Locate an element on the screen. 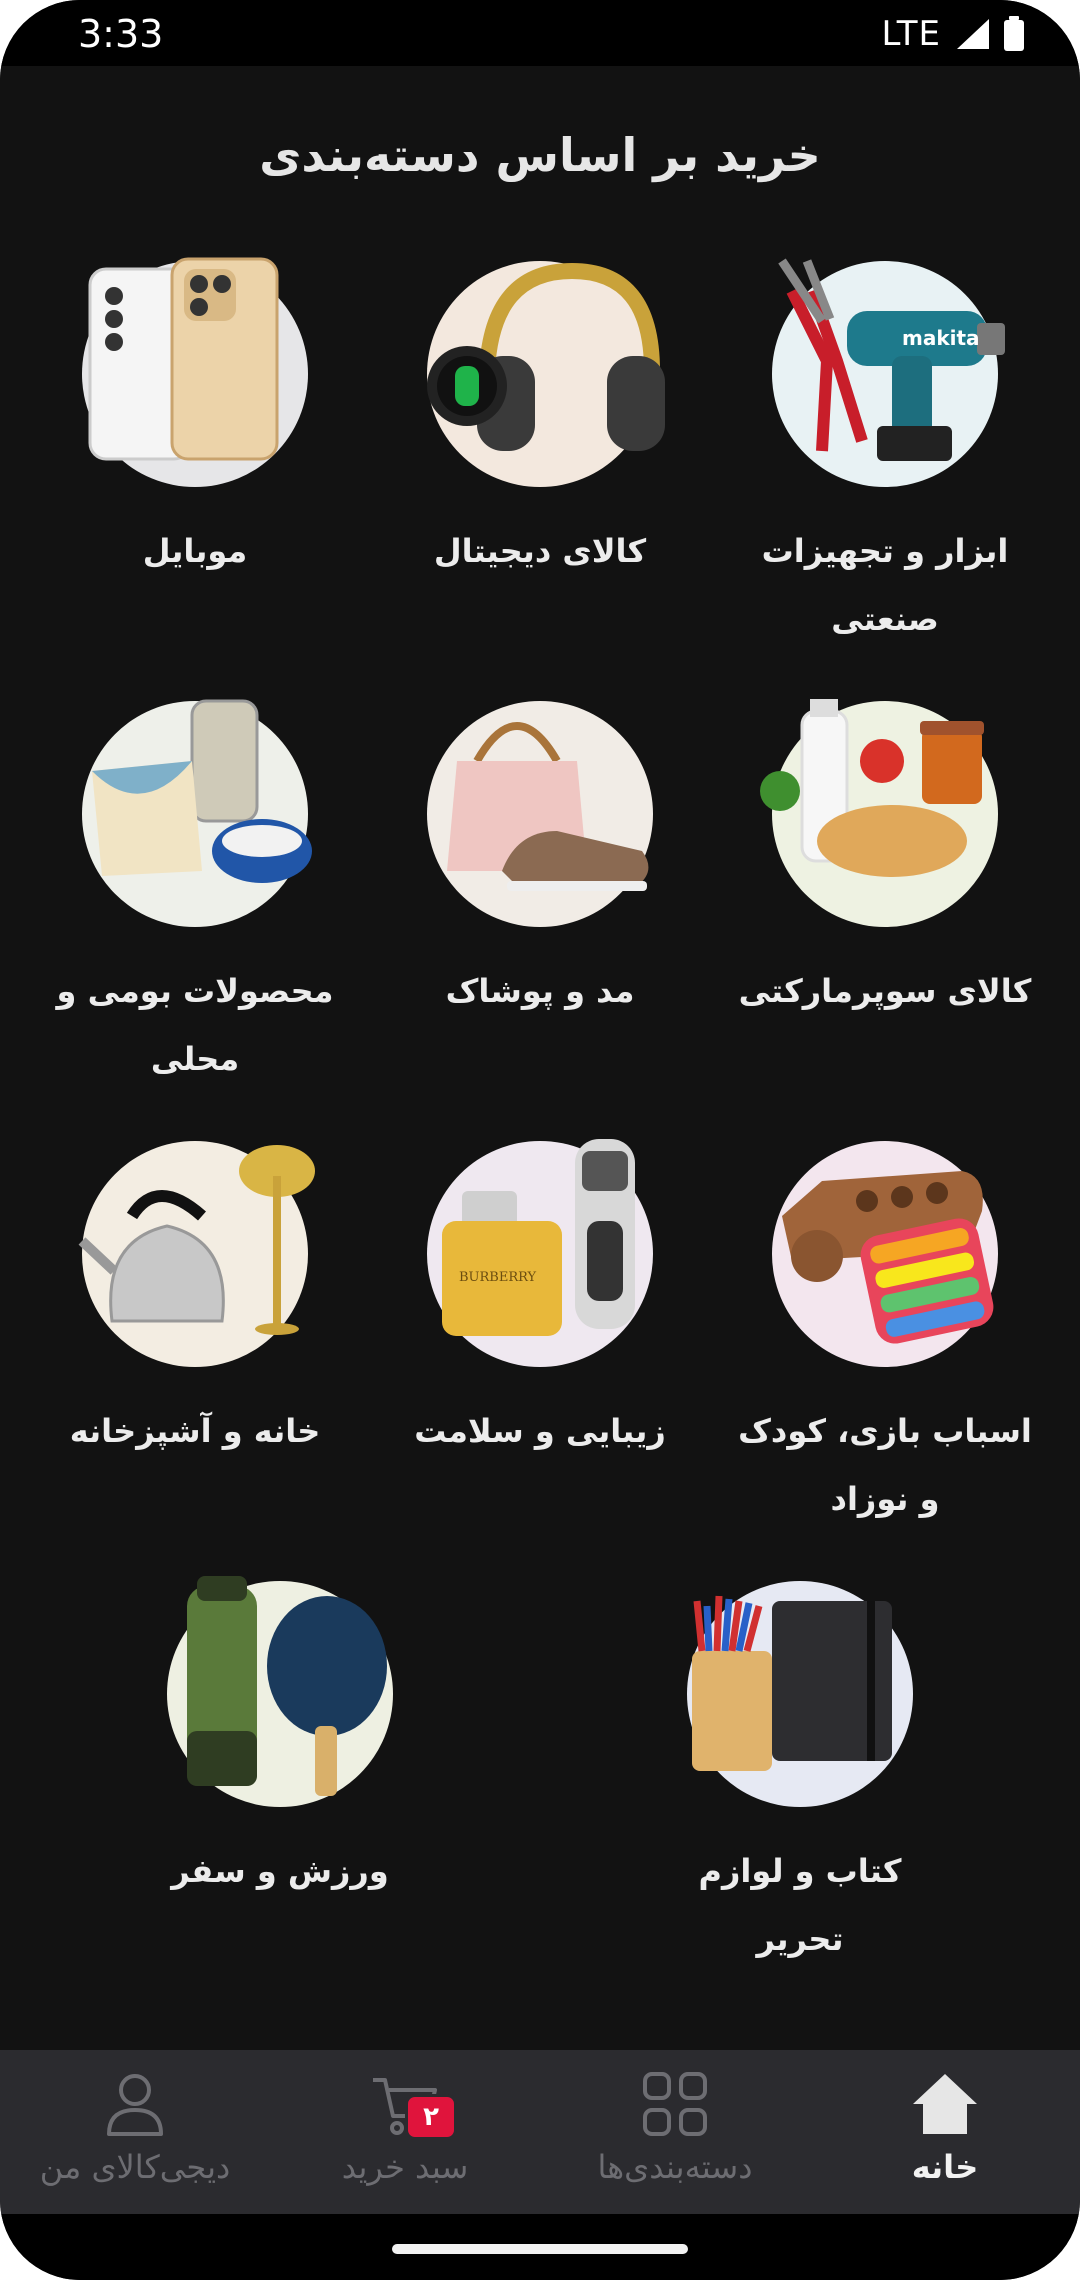 This screenshot has width=1080, height=2280. category-home-kitchen: خانه و آشپزخانه is located at coordinates (195, 1303).